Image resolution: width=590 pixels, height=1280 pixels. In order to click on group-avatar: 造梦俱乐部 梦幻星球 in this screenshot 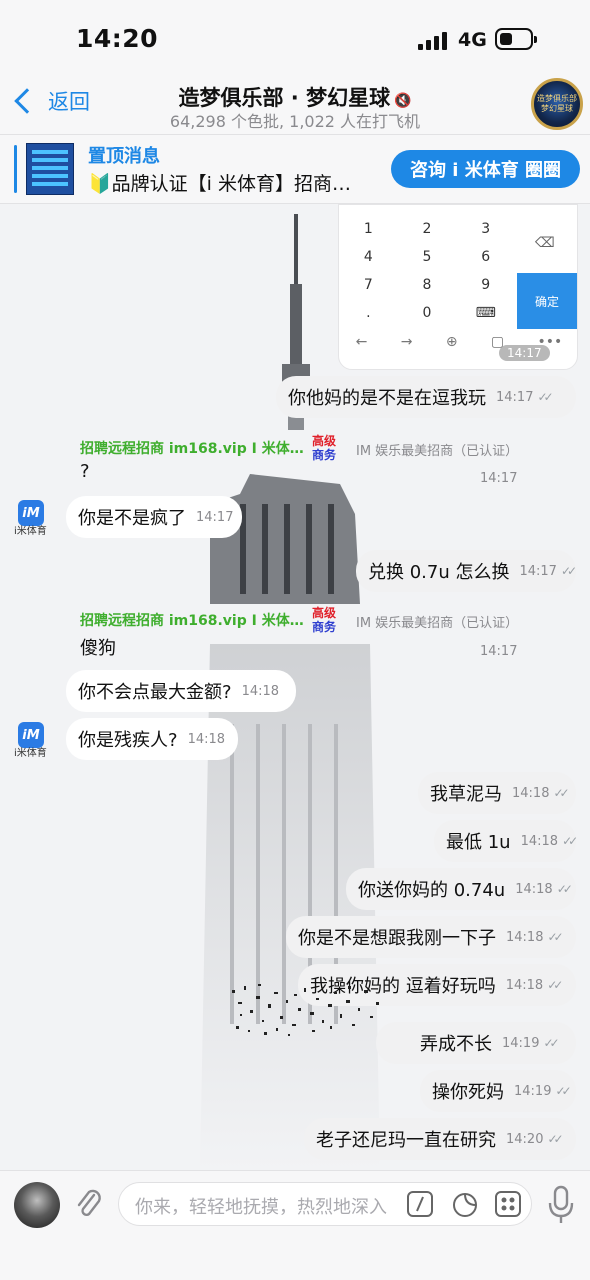, I will do `click(557, 104)`.